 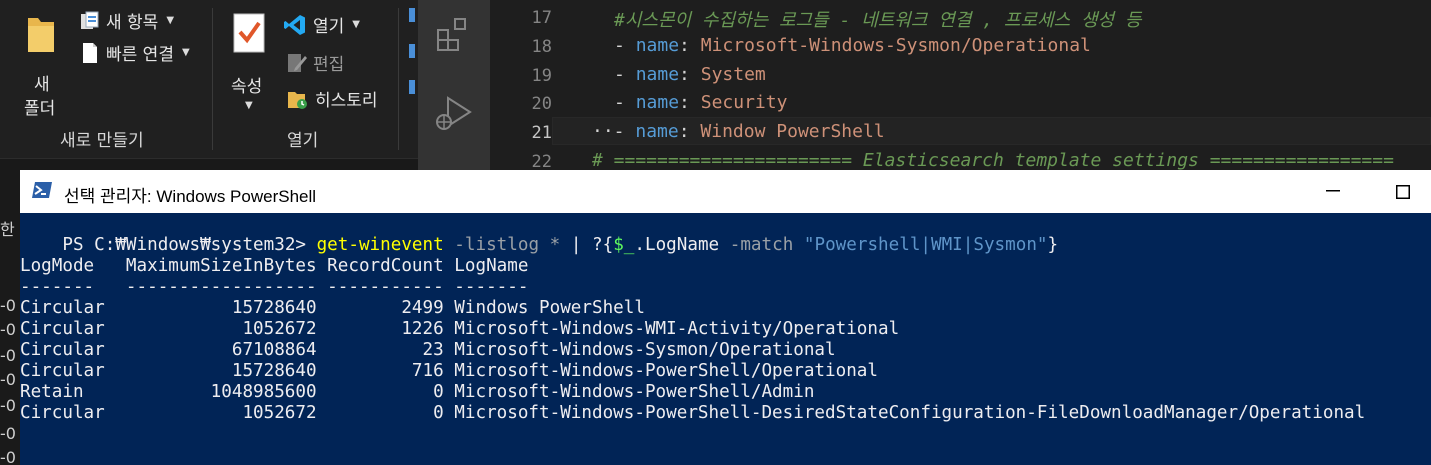 What do you see at coordinates (42, 190) in the screenshot?
I see `powershell-icon` at bounding box center [42, 190].